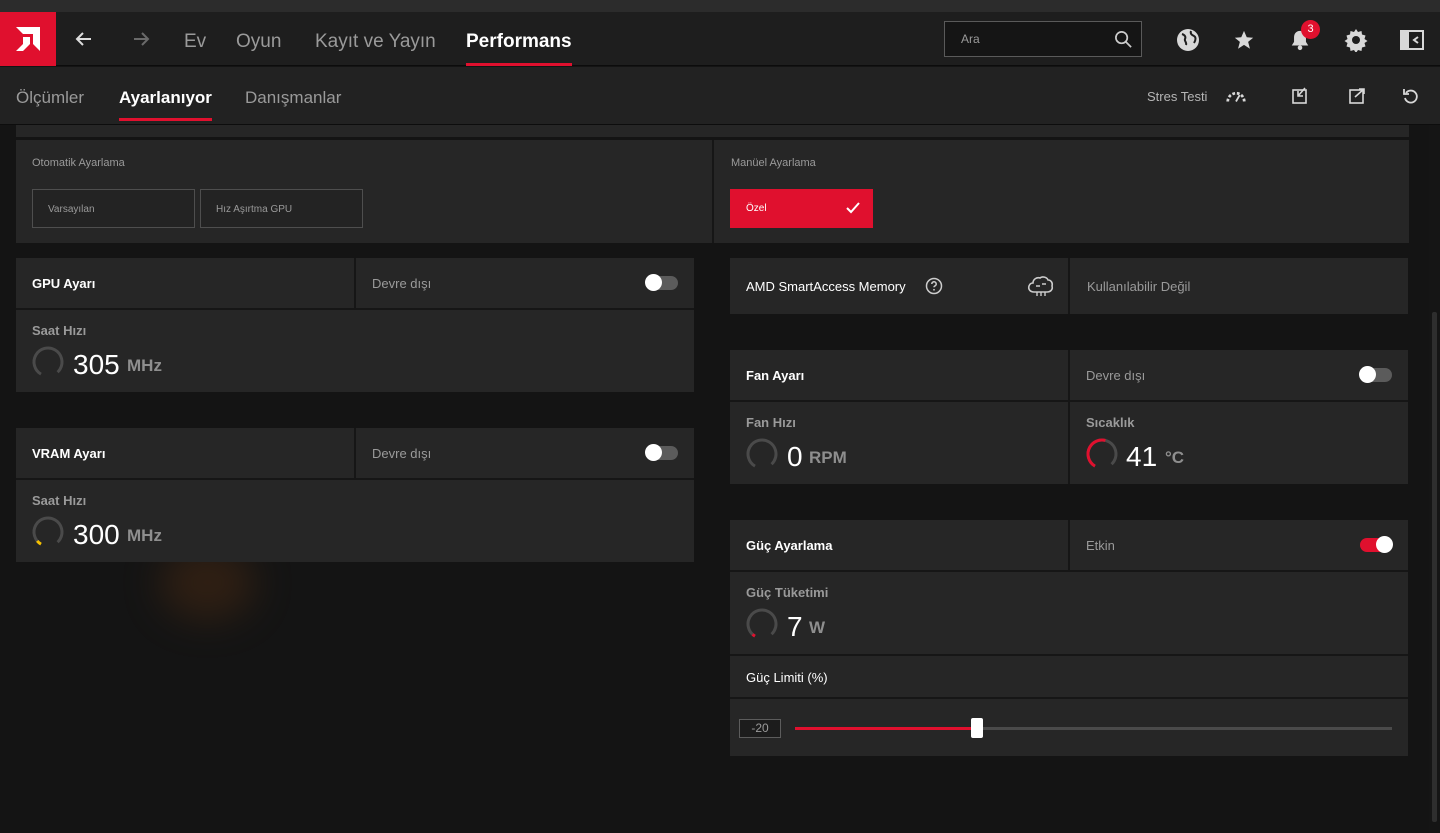 The width and height of the screenshot is (1440, 833). I want to click on power-card-title-divider, so click(1069, 545).